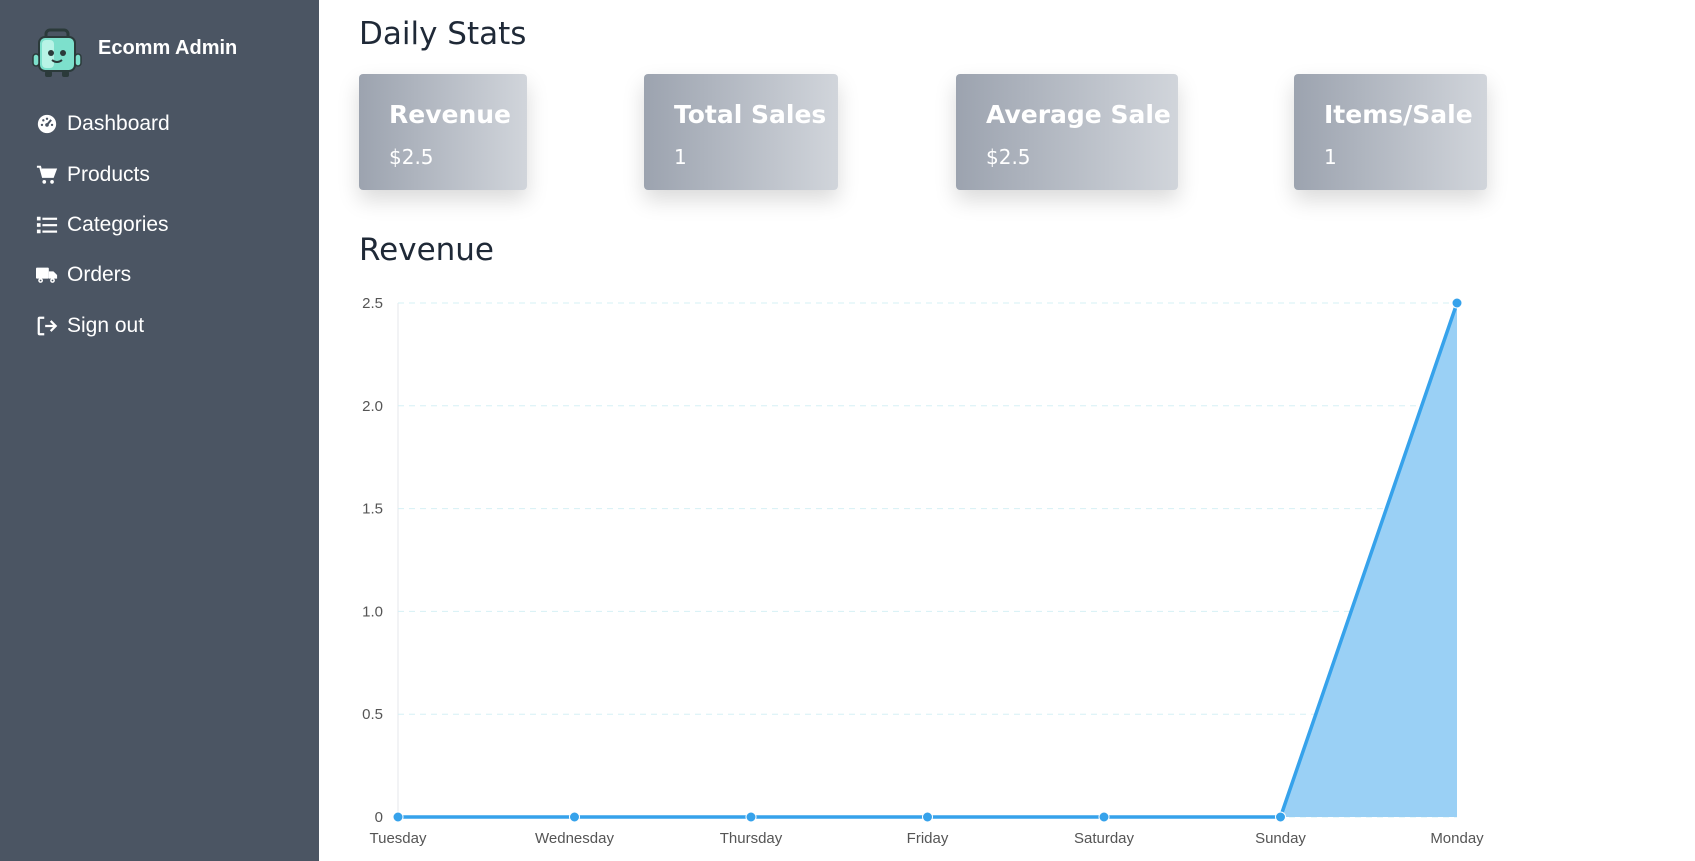 The image size is (1695, 861). I want to click on sidebar-item-products: Products, so click(103, 174).